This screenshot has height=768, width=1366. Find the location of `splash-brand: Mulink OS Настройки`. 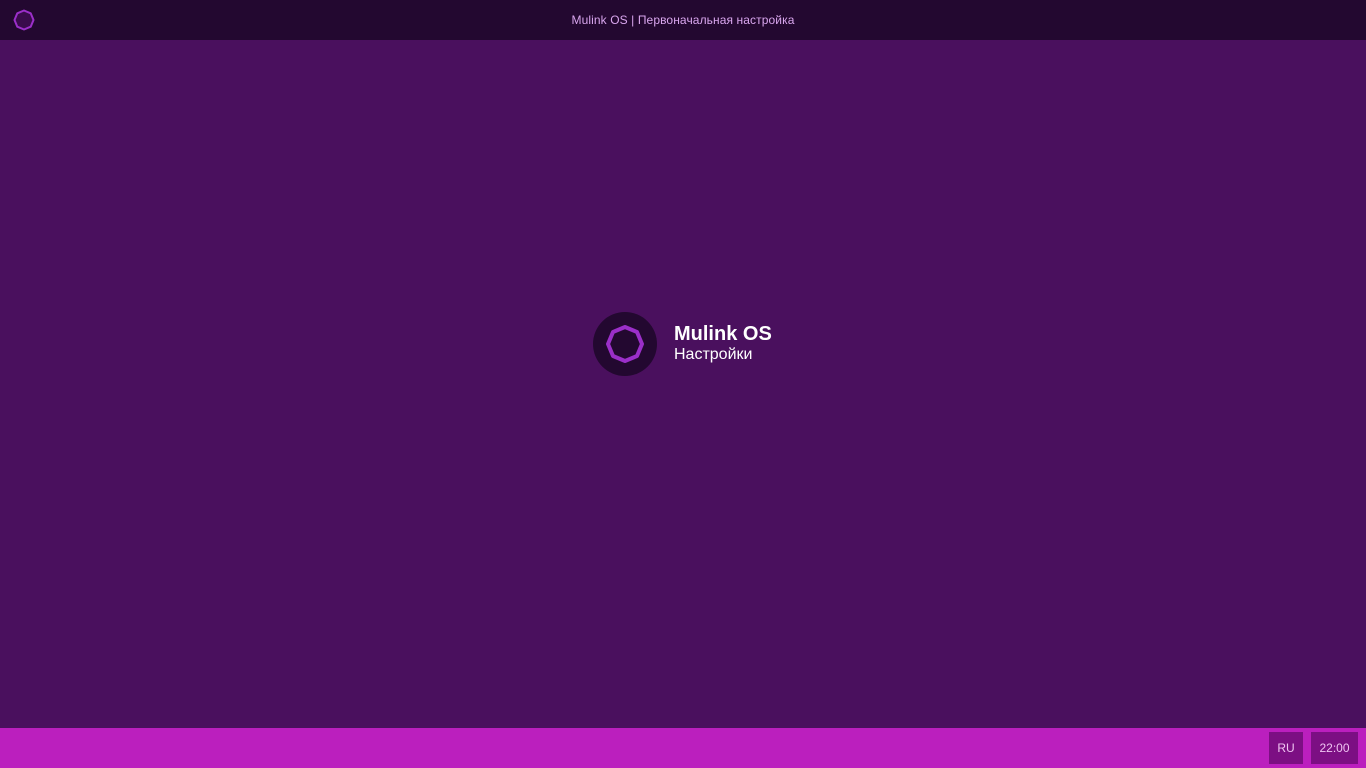

splash-brand: Mulink OS Настройки is located at coordinates (682, 344).